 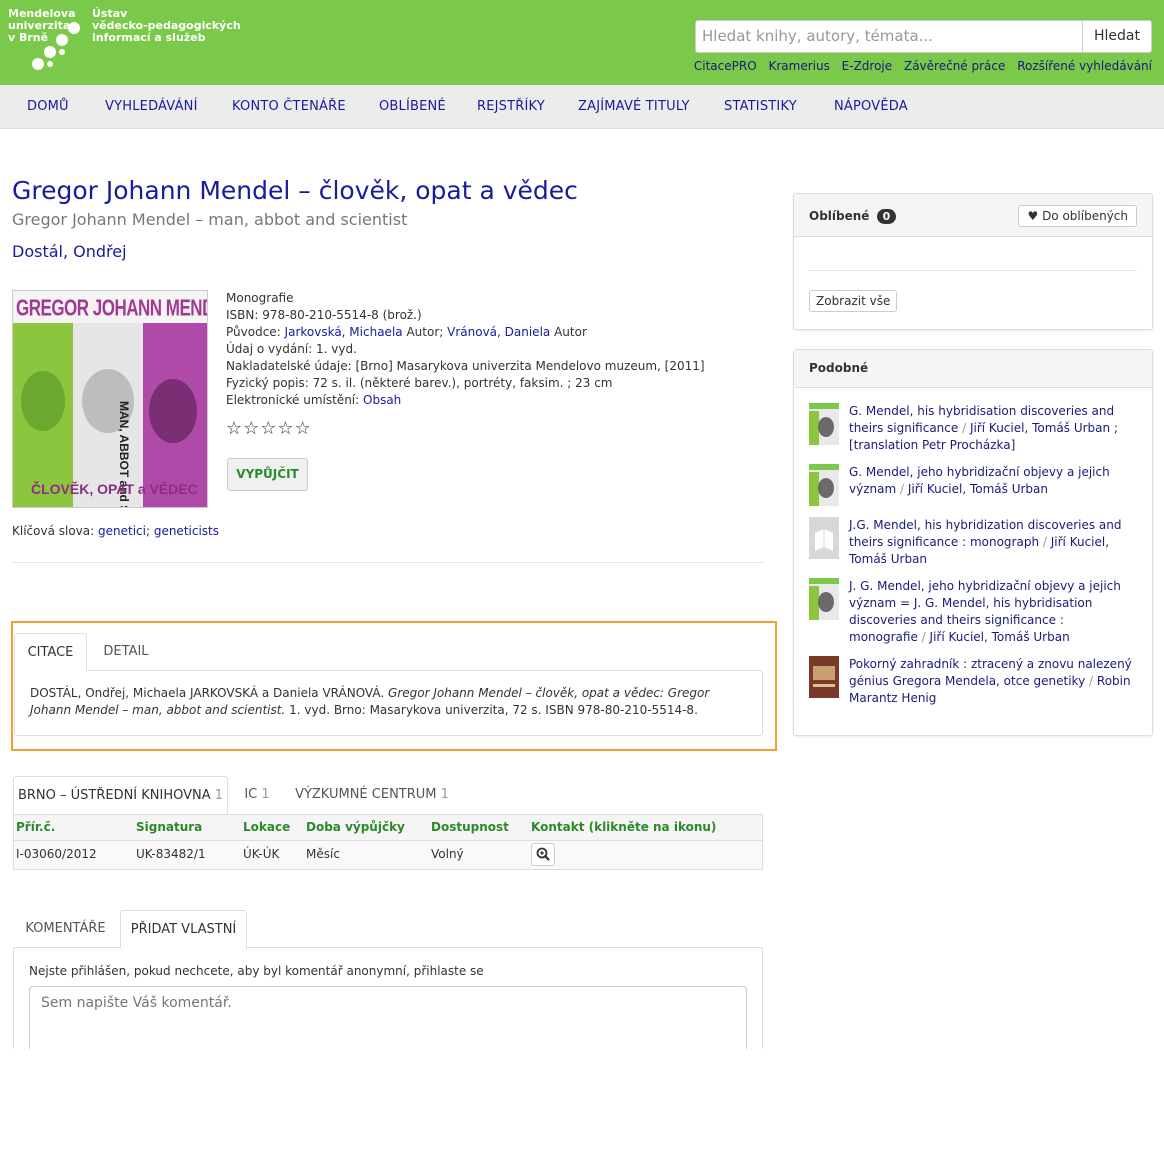 I want to click on nav-home: DOMŮ, so click(x=48, y=106).